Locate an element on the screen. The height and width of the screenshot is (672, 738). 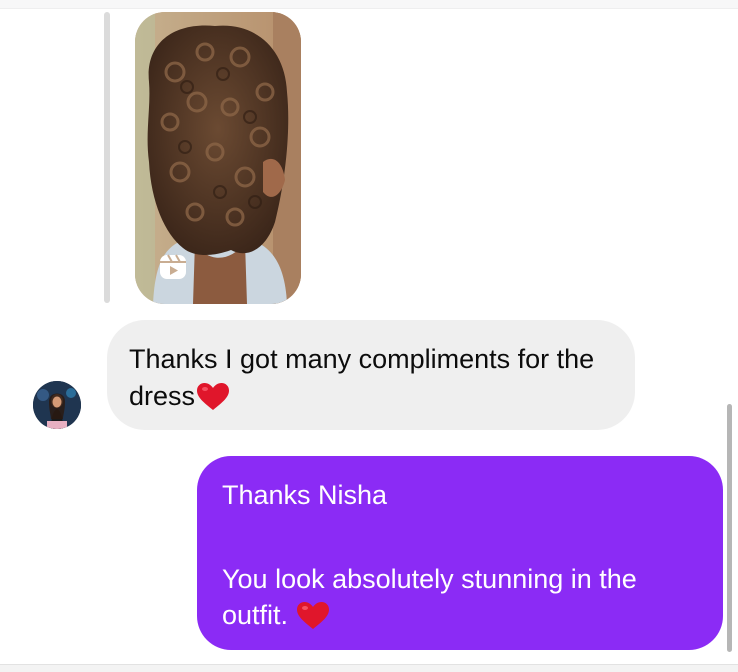
outgoing-message-line1: Thanks Nisha is located at coordinates (305, 495).